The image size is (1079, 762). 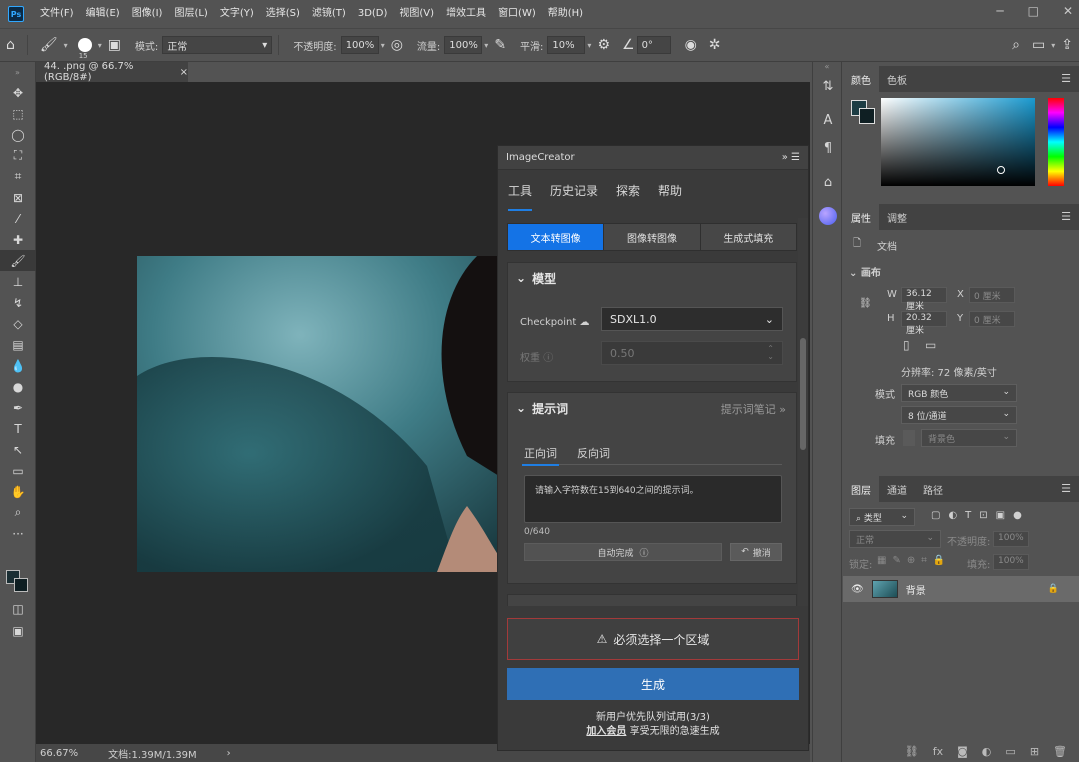 I want to click on quick-mask-icon: ◫, so click(x=18, y=608).